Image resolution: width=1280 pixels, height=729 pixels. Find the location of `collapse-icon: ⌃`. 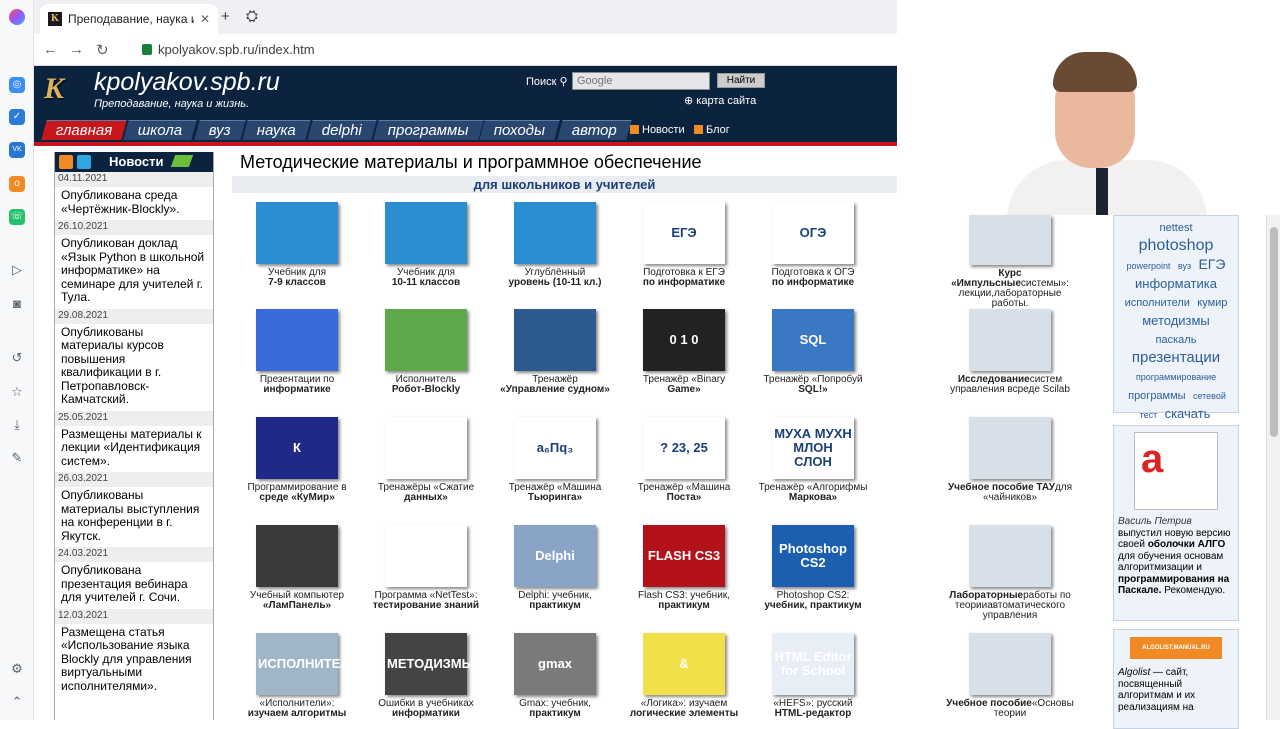

collapse-icon: ⌃ is located at coordinates (17, 702).